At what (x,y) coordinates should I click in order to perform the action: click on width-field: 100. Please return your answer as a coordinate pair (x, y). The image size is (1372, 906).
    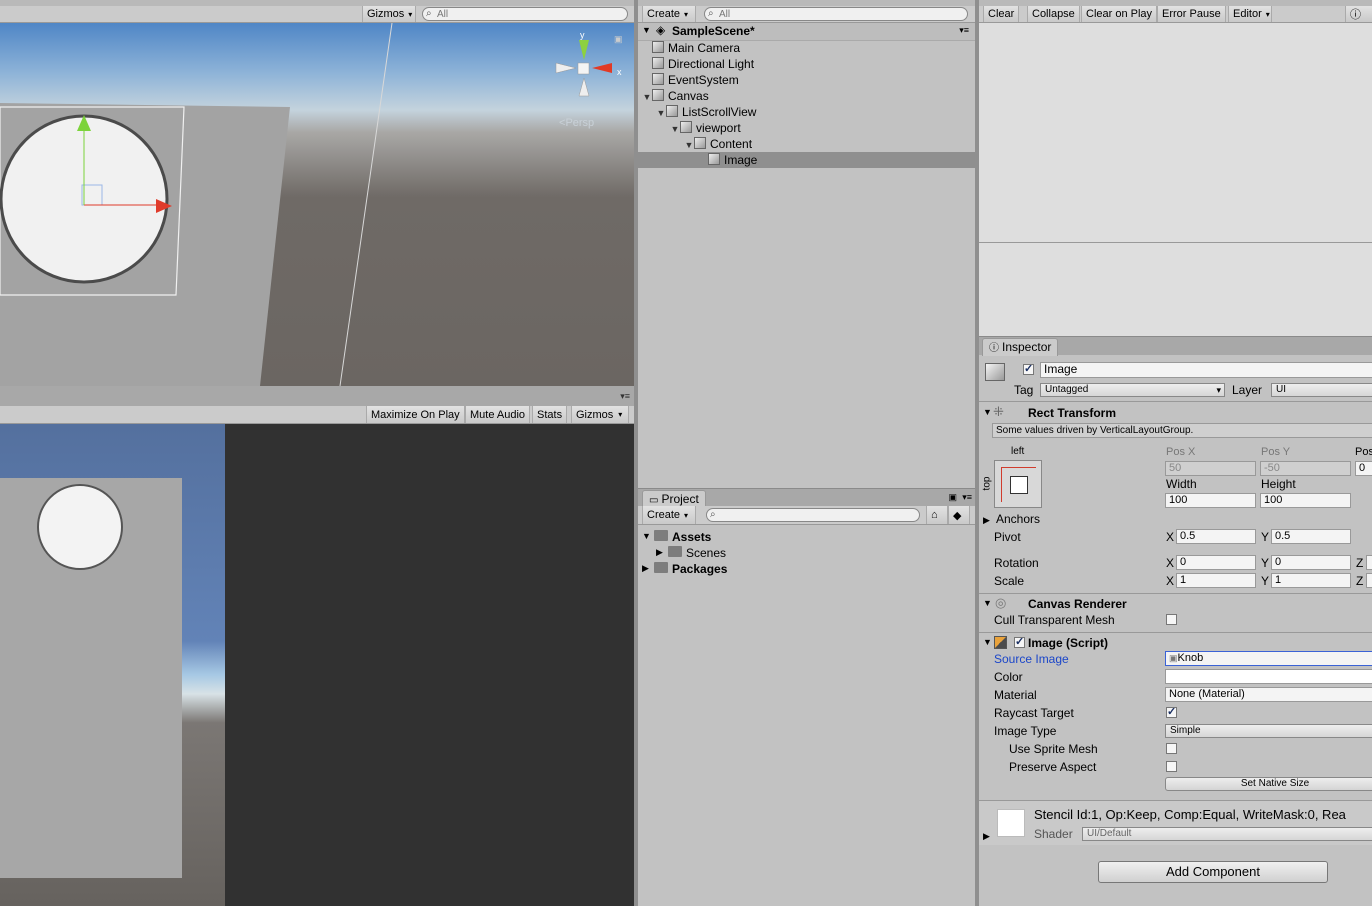
    Looking at the image, I should click on (1210, 500).